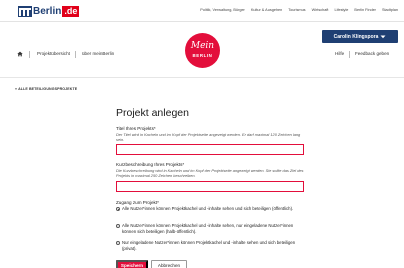  I want to click on help-link: Hilfe, so click(339, 53).